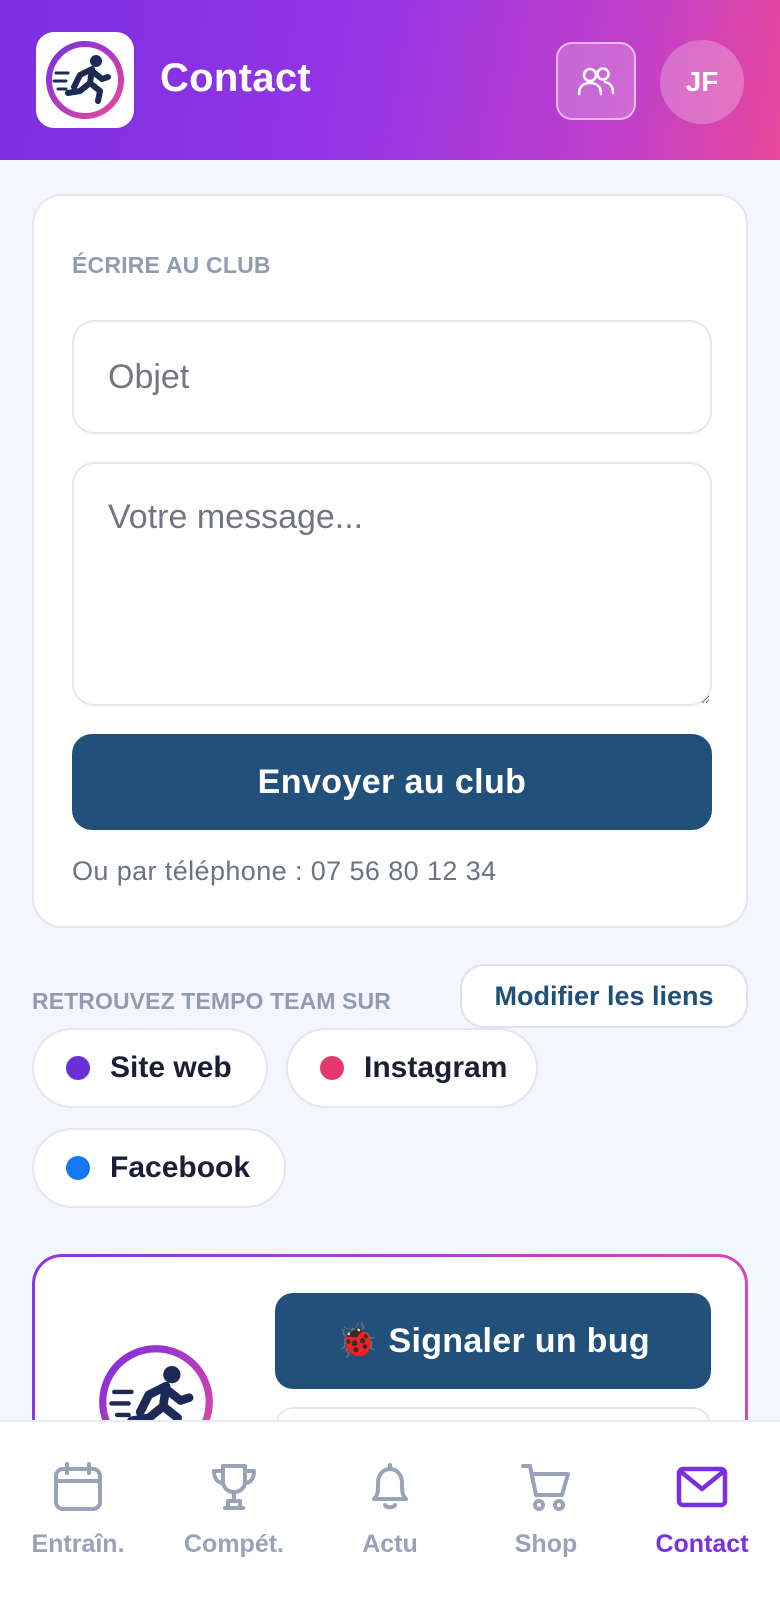 The image size is (780, 1600). I want to click on page-title: Contact, so click(235, 78).